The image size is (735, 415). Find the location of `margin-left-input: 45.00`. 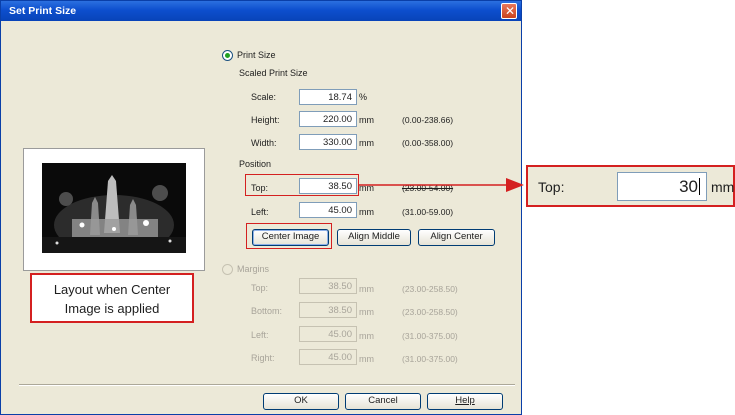

margin-left-input: 45.00 is located at coordinates (328, 334).